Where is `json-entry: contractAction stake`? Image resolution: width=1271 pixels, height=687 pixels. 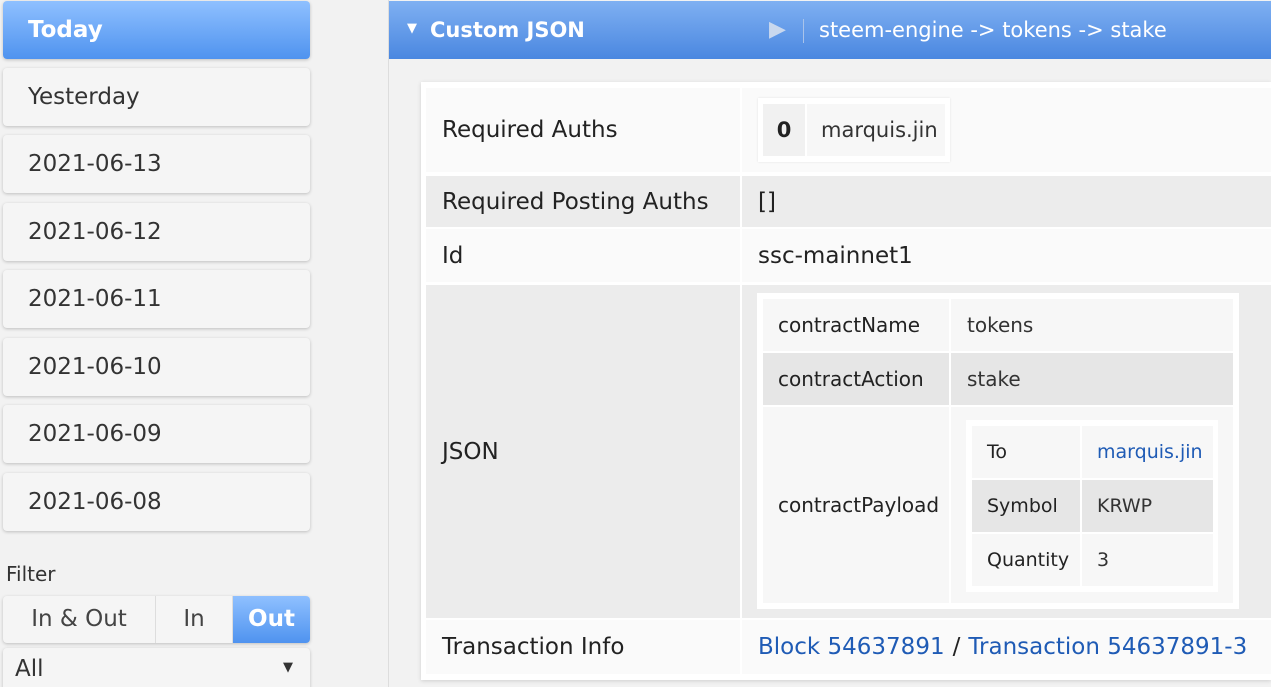 json-entry: contractAction stake is located at coordinates (998, 379).